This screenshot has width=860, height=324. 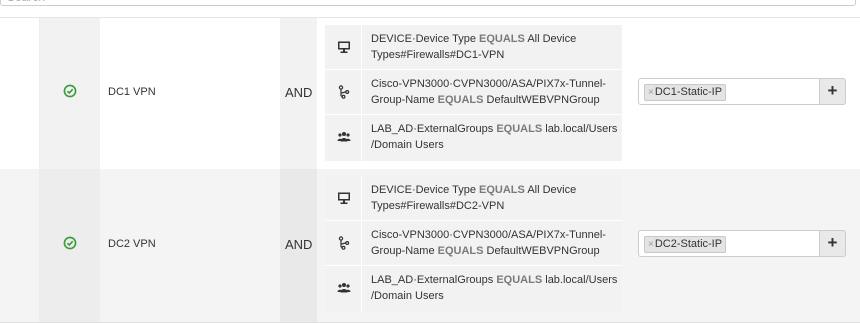 What do you see at coordinates (685, 92) in the screenshot?
I see `result-tag: ×DC1-Static-IP` at bounding box center [685, 92].